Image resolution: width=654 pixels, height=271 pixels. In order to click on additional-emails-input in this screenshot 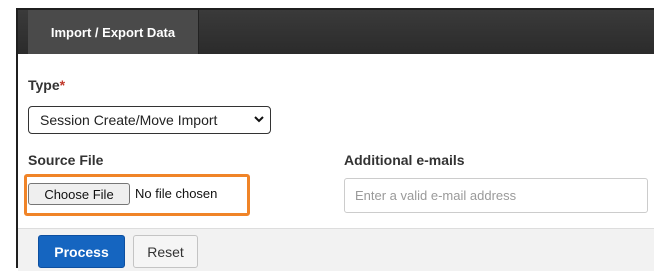, I will do `click(496, 195)`.